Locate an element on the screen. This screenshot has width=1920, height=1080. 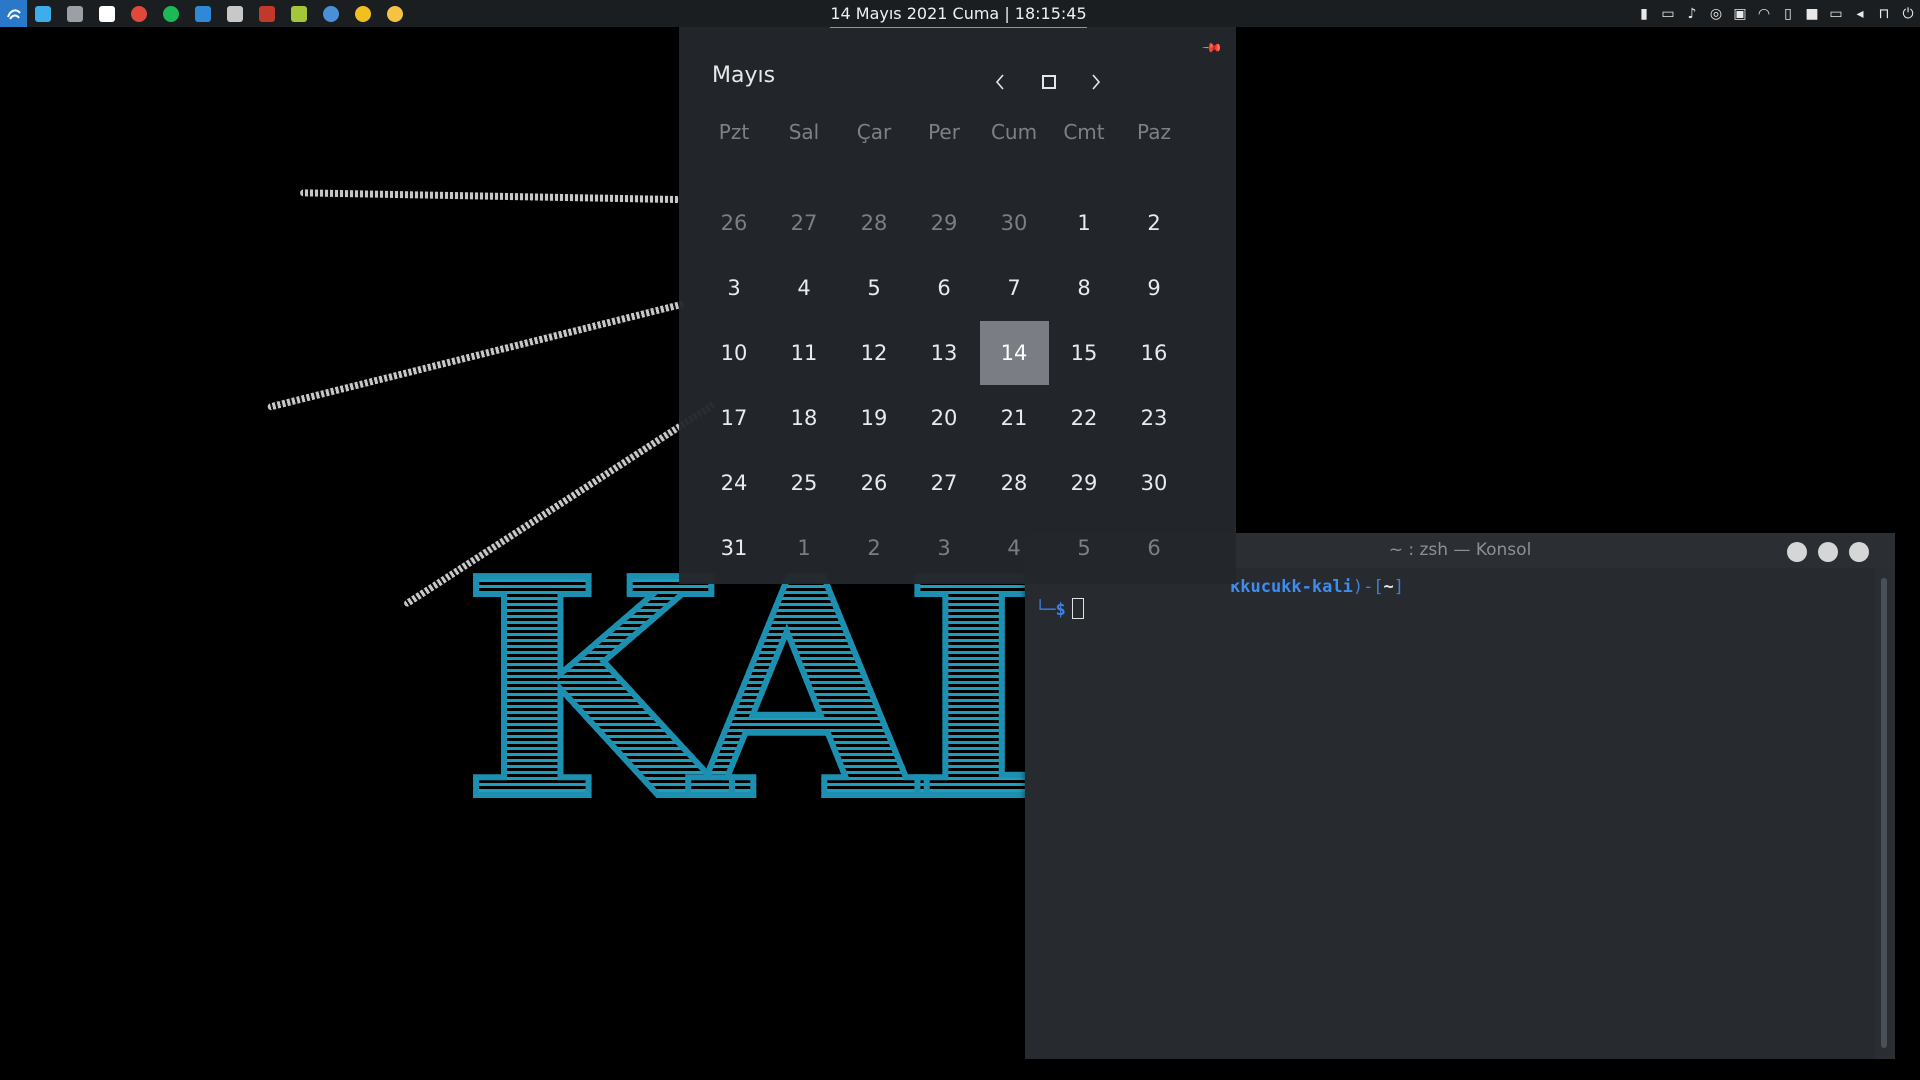
digital-clock: 14 Mayıs 2021 Cuma | 18:15:45 is located at coordinates (958, 14).